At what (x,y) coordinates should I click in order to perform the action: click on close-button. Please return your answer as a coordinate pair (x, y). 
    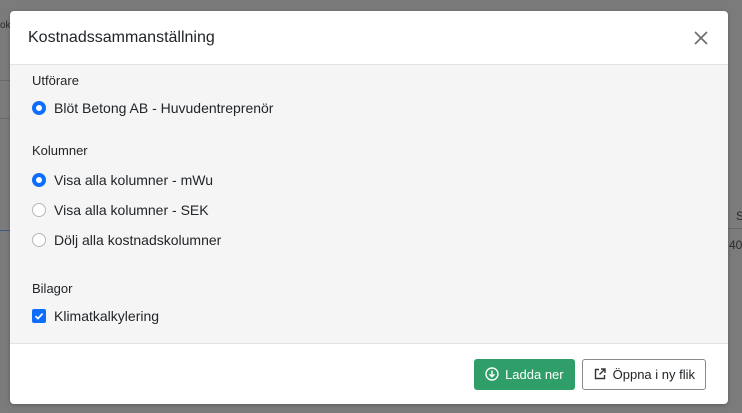
    Looking at the image, I should click on (701, 38).